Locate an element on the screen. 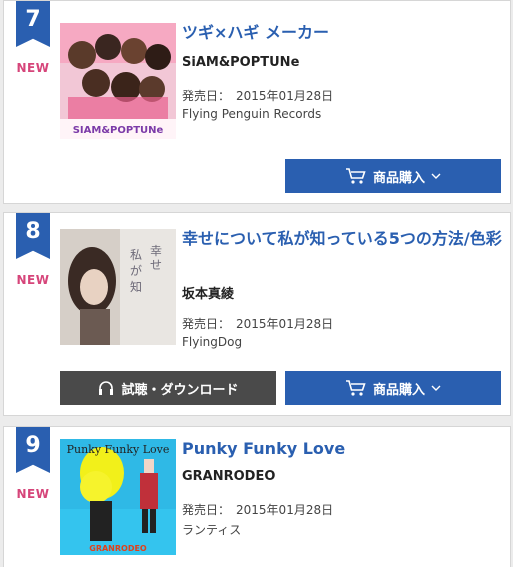  record-label: ランティス is located at coordinates (212, 530).